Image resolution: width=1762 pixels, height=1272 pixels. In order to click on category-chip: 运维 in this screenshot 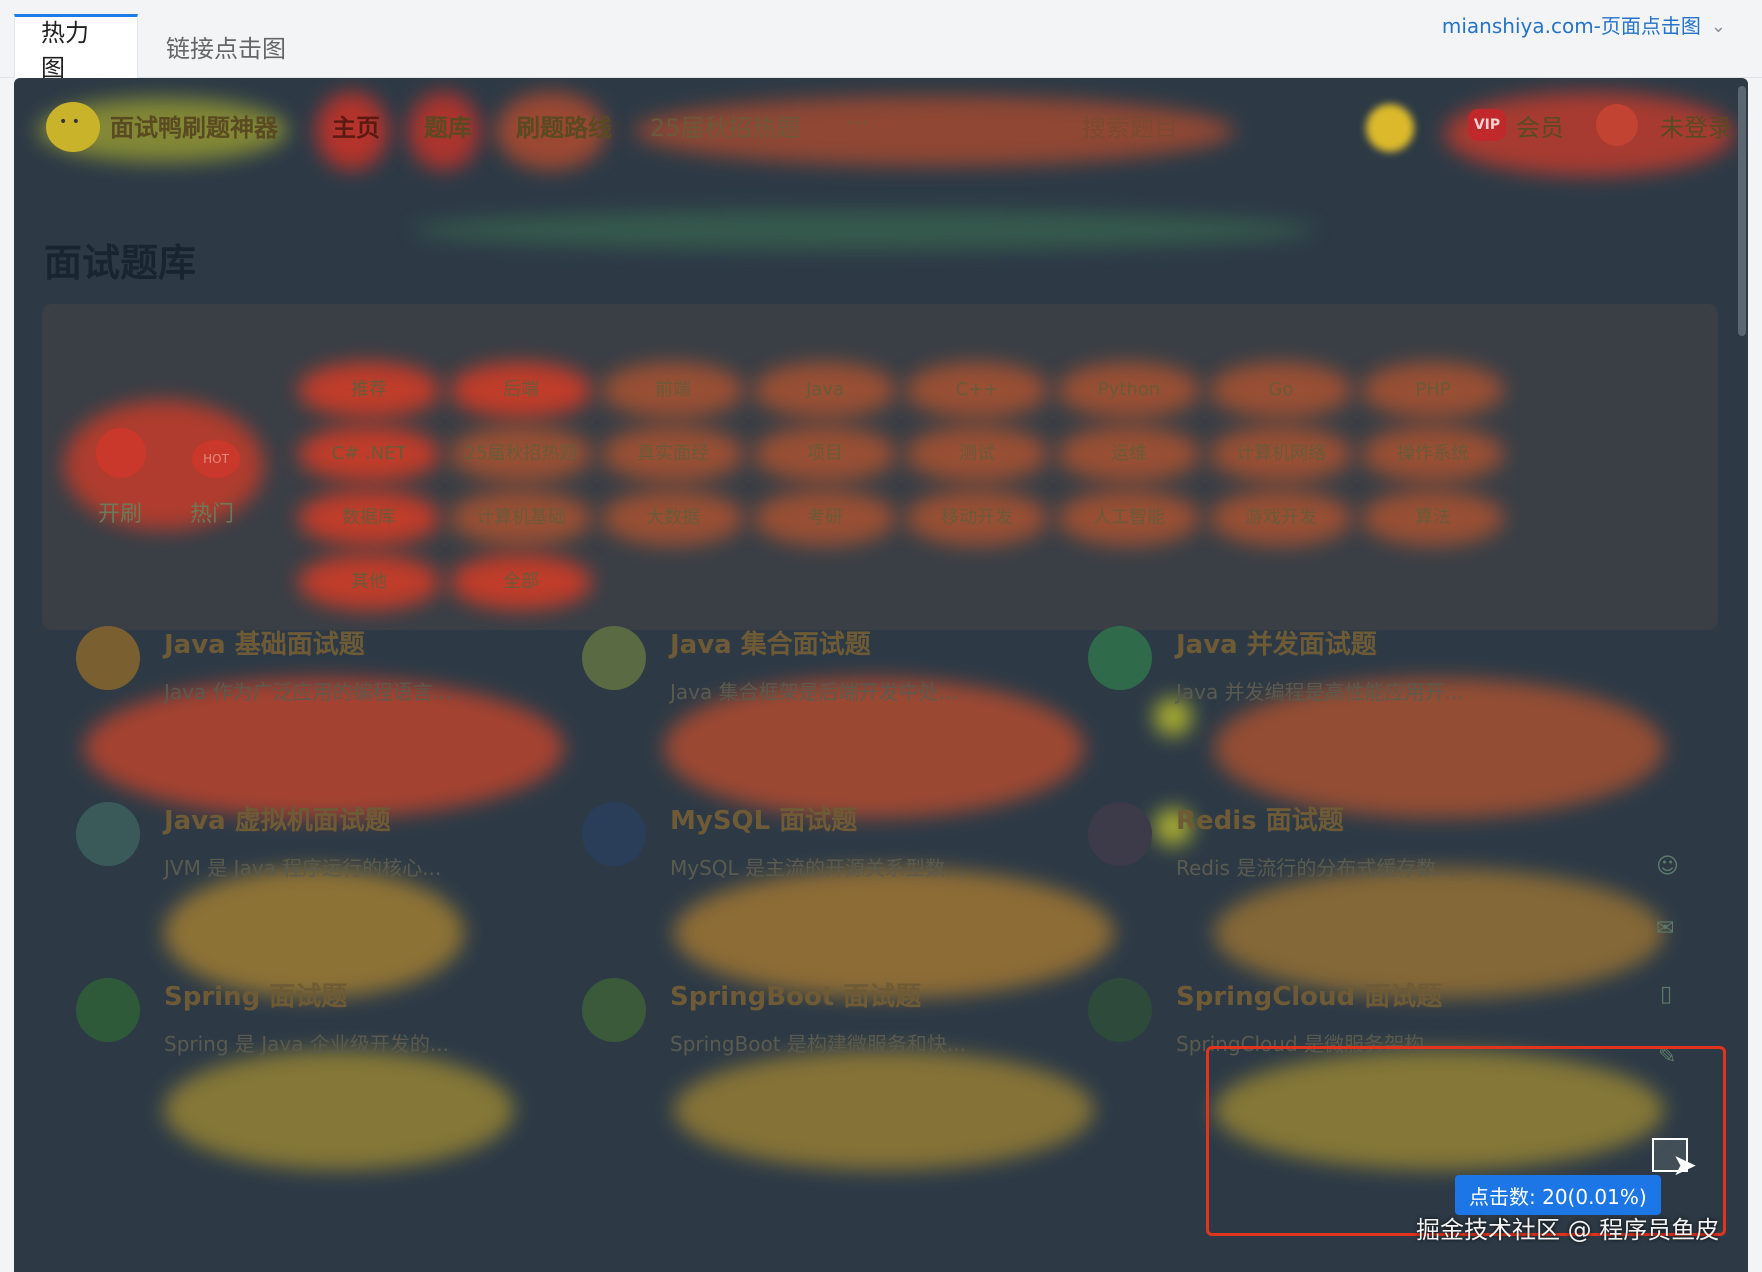, I will do `click(1129, 454)`.